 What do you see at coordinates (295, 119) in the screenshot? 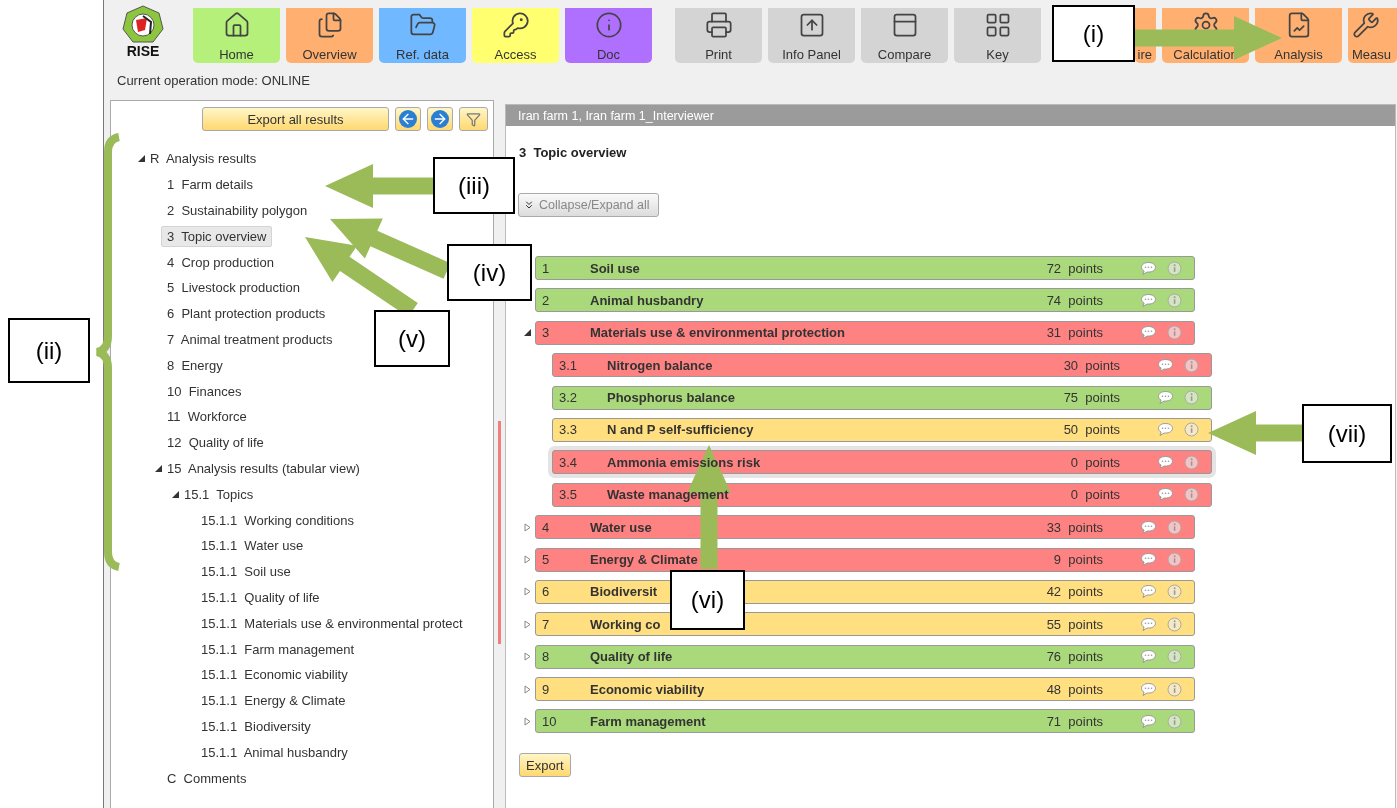
I see `export-all-button: Export all results` at bounding box center [295, 119].